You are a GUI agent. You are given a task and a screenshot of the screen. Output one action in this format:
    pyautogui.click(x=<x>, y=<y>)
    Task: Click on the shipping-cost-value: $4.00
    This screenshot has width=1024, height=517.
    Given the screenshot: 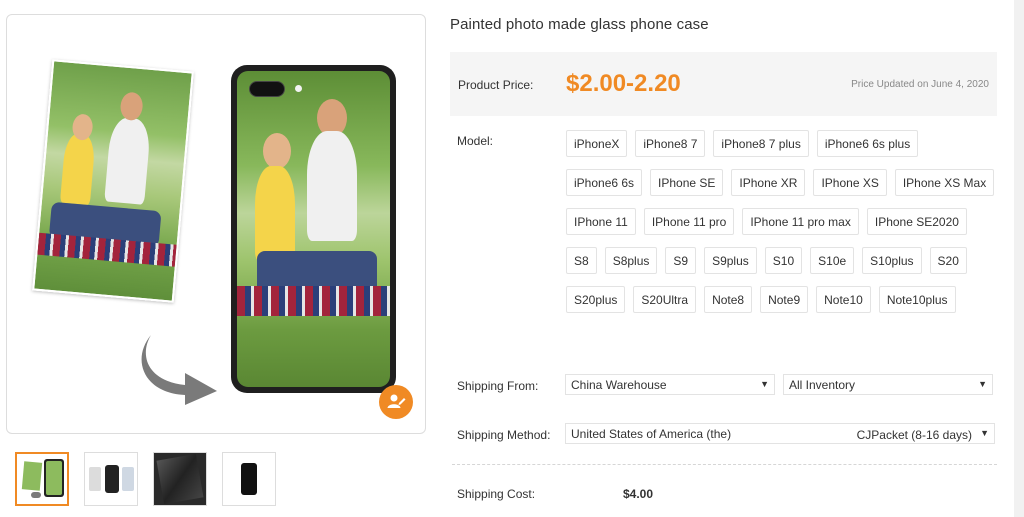 What is the action you would take?
    pyautogui.click(x=638, y=494)
    